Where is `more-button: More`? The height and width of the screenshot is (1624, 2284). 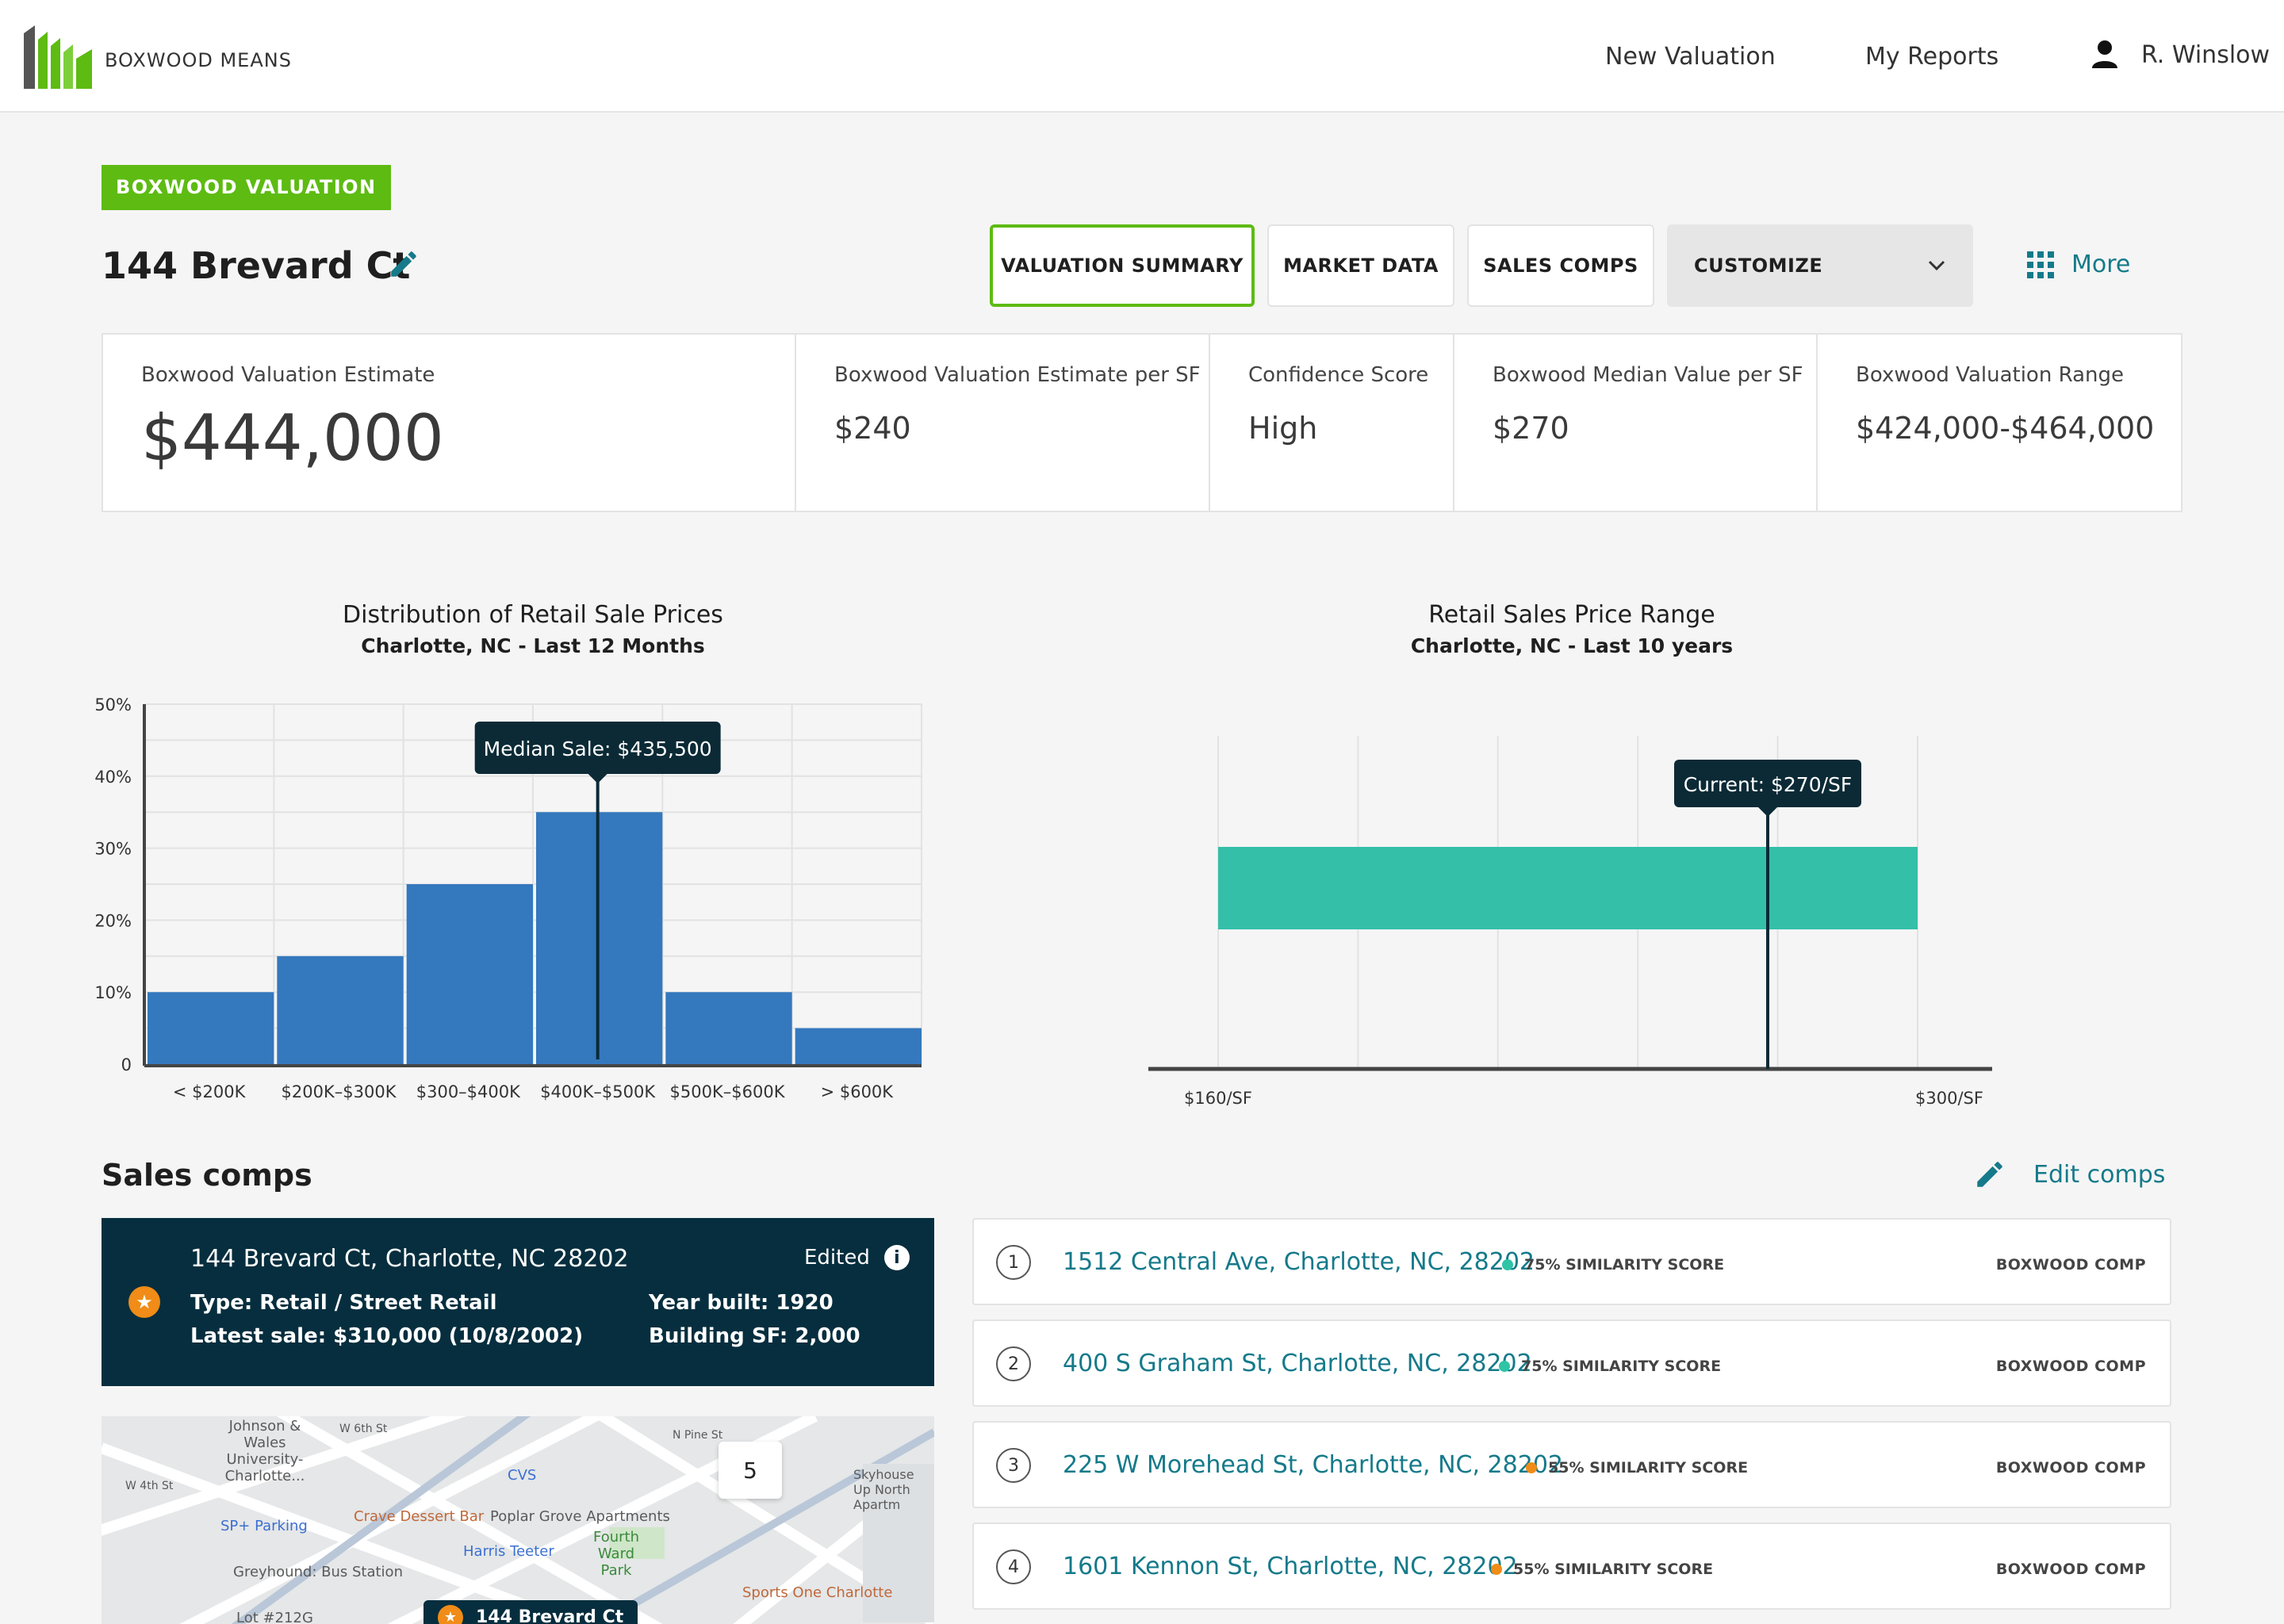 more-button: More is located at coordinates (2078, 264).